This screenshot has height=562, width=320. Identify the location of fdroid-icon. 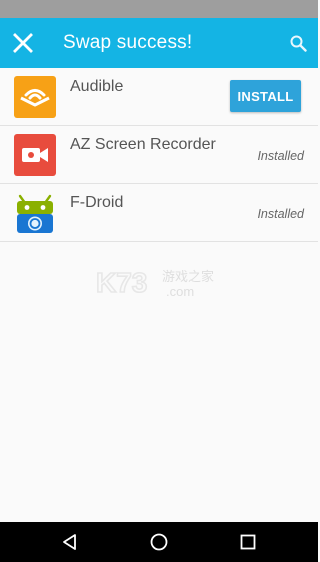
(35, 213).